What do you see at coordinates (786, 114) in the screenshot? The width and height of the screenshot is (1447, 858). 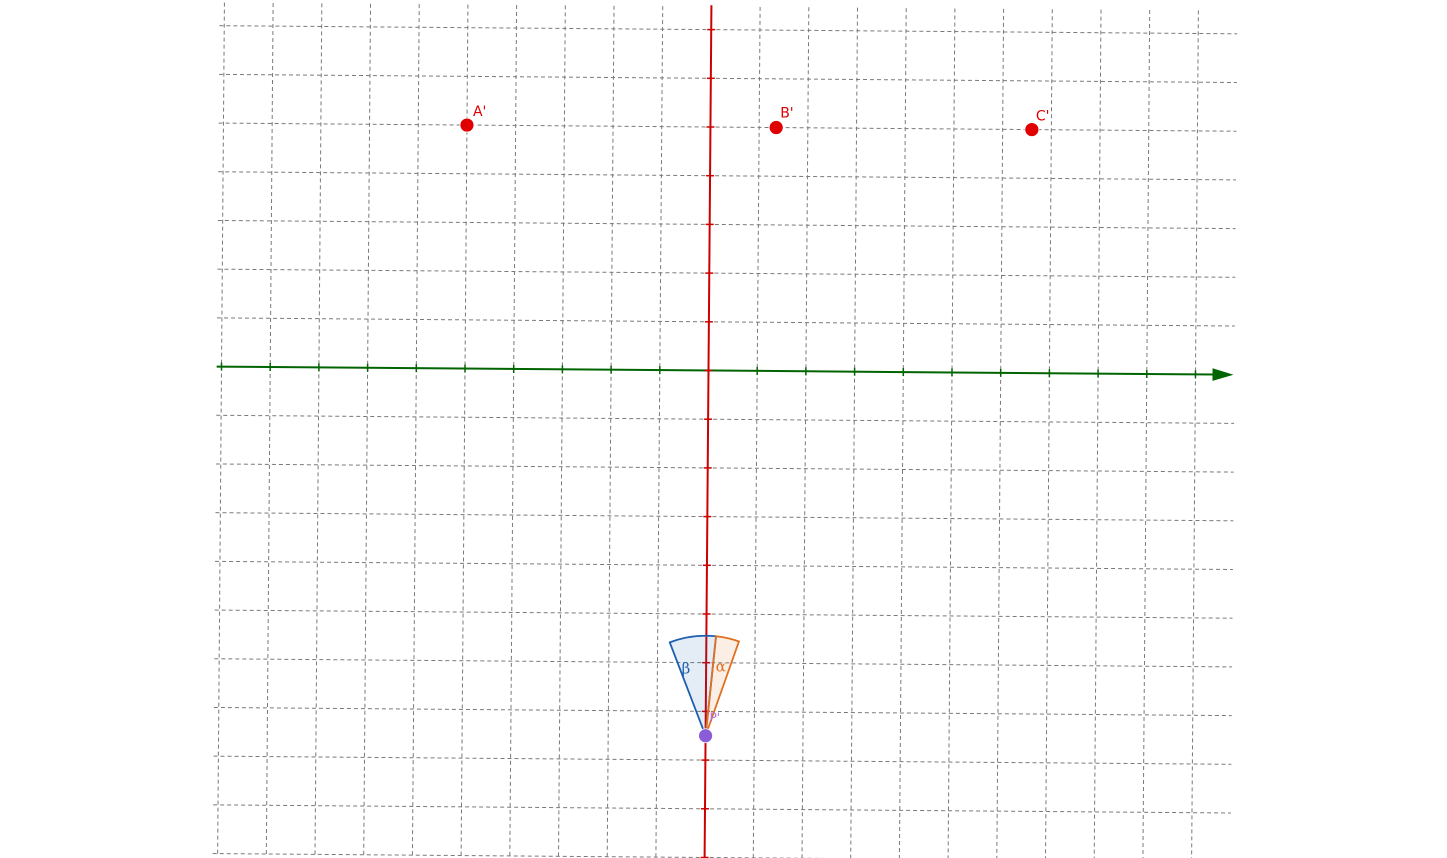 I see `point-b-prime-label: B'` at bounding box center [786, 114].